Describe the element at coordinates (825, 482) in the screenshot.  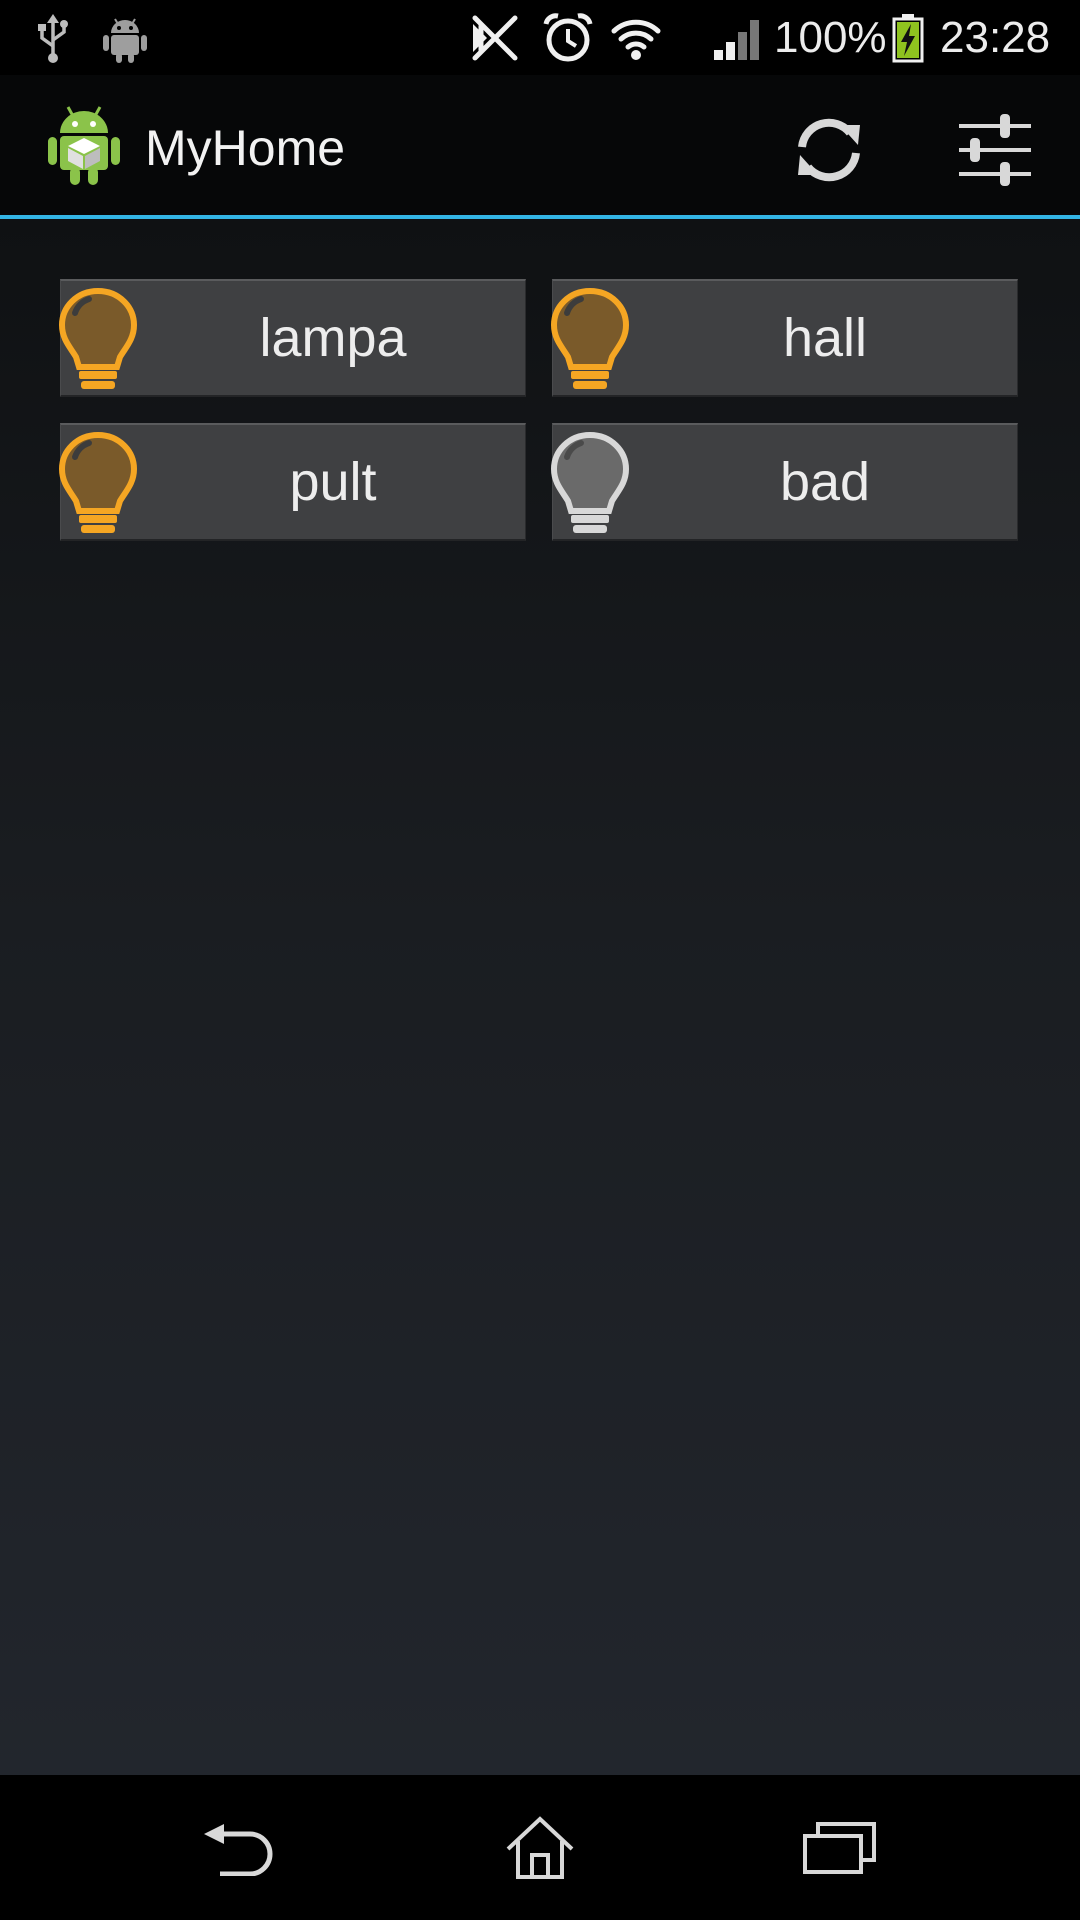
I see `light-label: bad` at that location.